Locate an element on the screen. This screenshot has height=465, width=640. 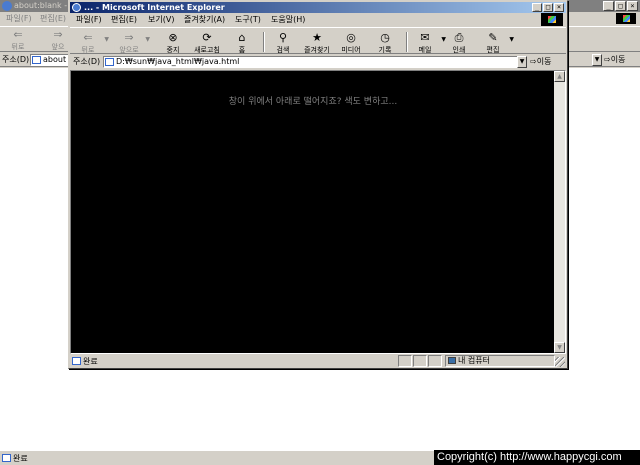
security-zone: 내 컴퓨터 is located at coordinates (500, 361).